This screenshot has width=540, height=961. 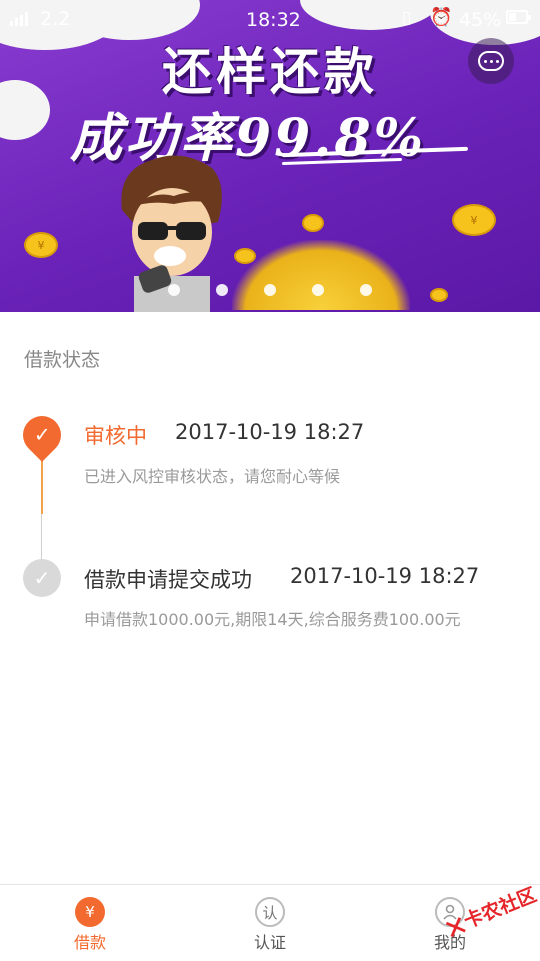 What do you see at coordinates (480, 20) in the screenshot?
I see `battery-percent: 45%` at bounding box center [480, 20].